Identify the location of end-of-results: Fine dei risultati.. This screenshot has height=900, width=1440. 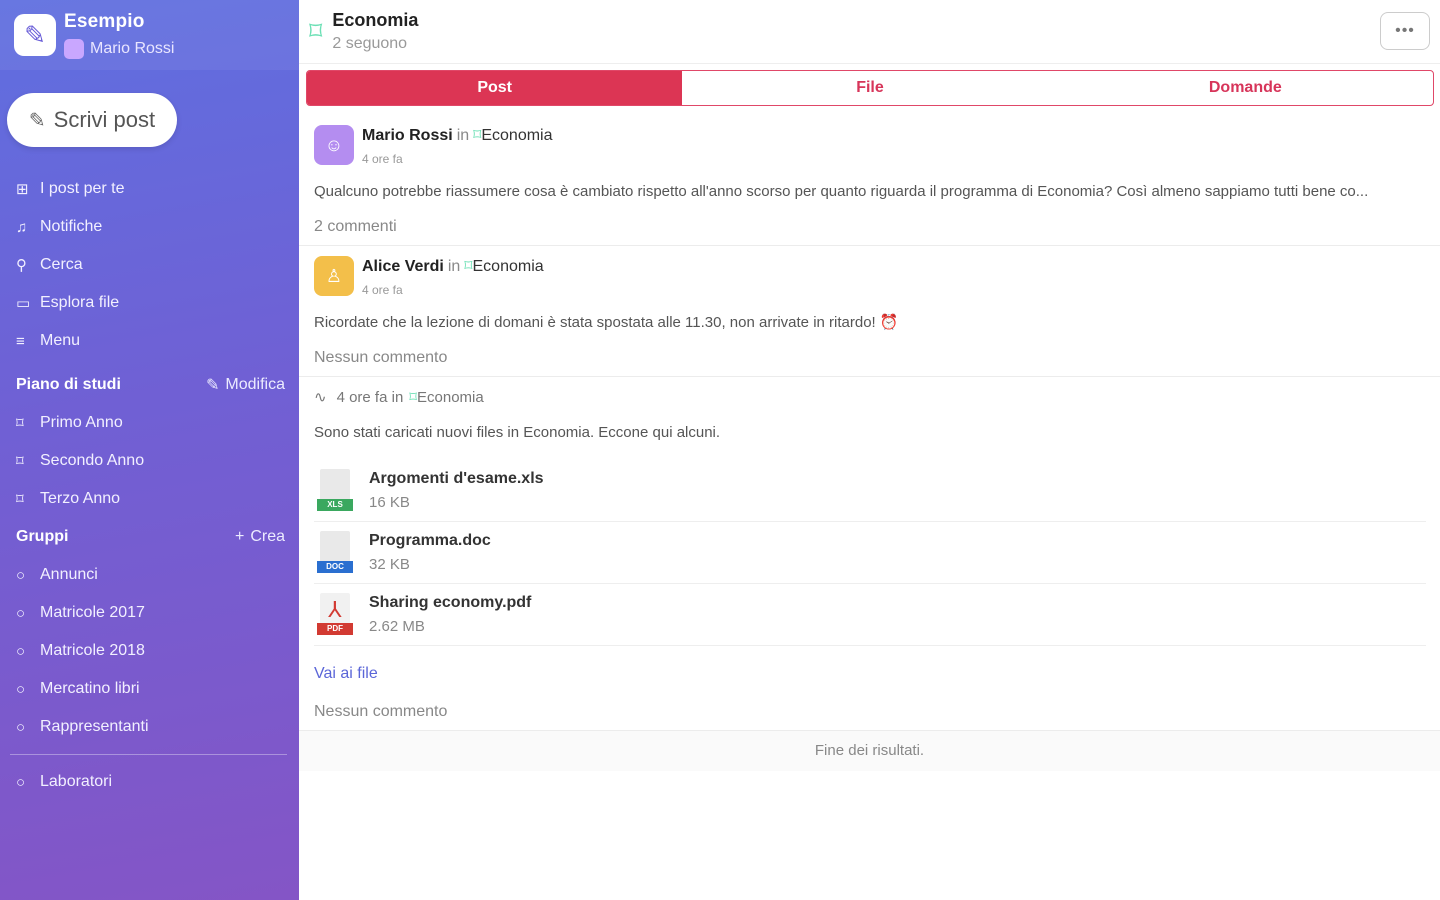
(869, 751).